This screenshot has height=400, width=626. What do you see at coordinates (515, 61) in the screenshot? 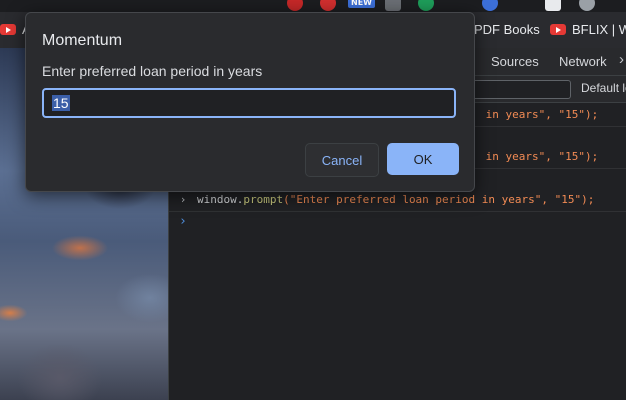
I see `tab-sources: Sources` at bounding box center [515, 61].